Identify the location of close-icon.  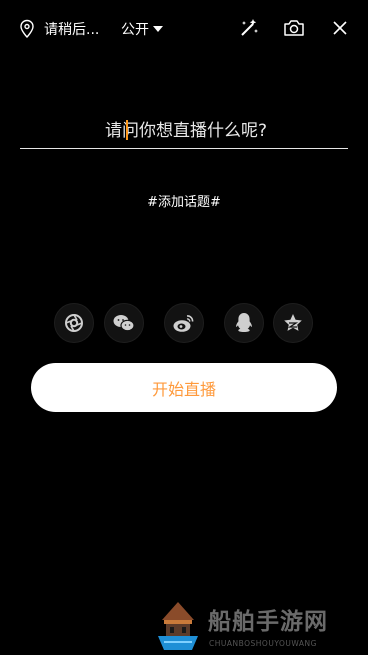
(340, 28).